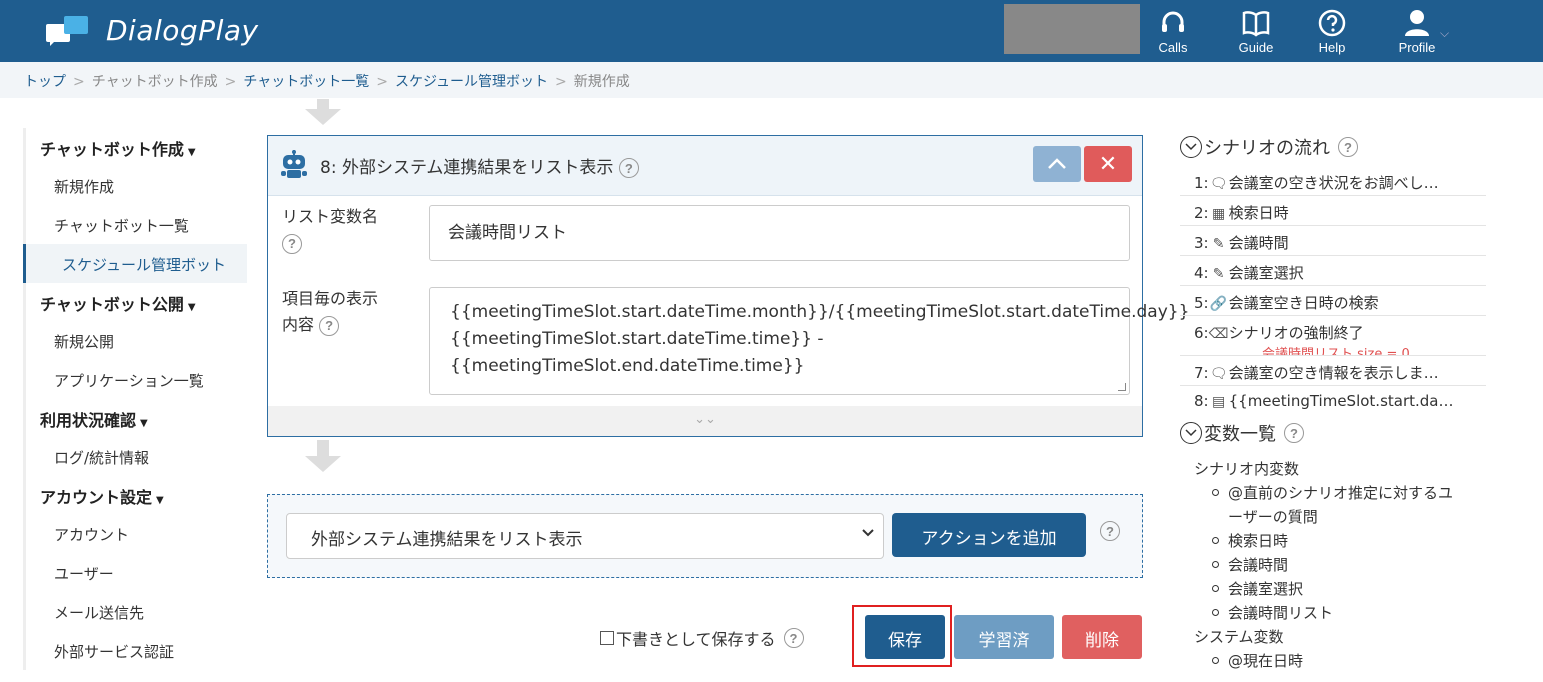 The width and height of the screenshot is (1543, 682). What do you see at coordinates (1218, 214) in the screenshot?
I see `calendar-icon: ▦` at bounding box center [1218, 214].